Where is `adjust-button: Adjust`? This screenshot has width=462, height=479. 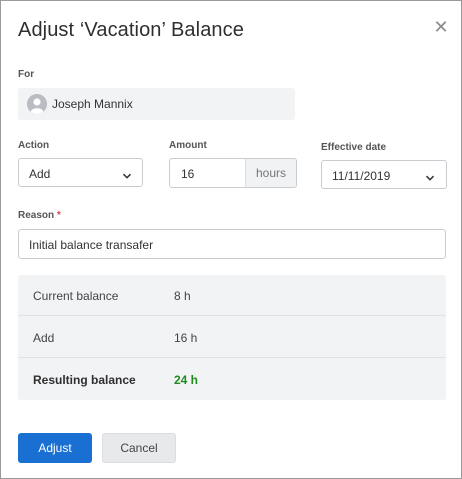
adjust-button: Adjust is located at coordinates (55, 448).